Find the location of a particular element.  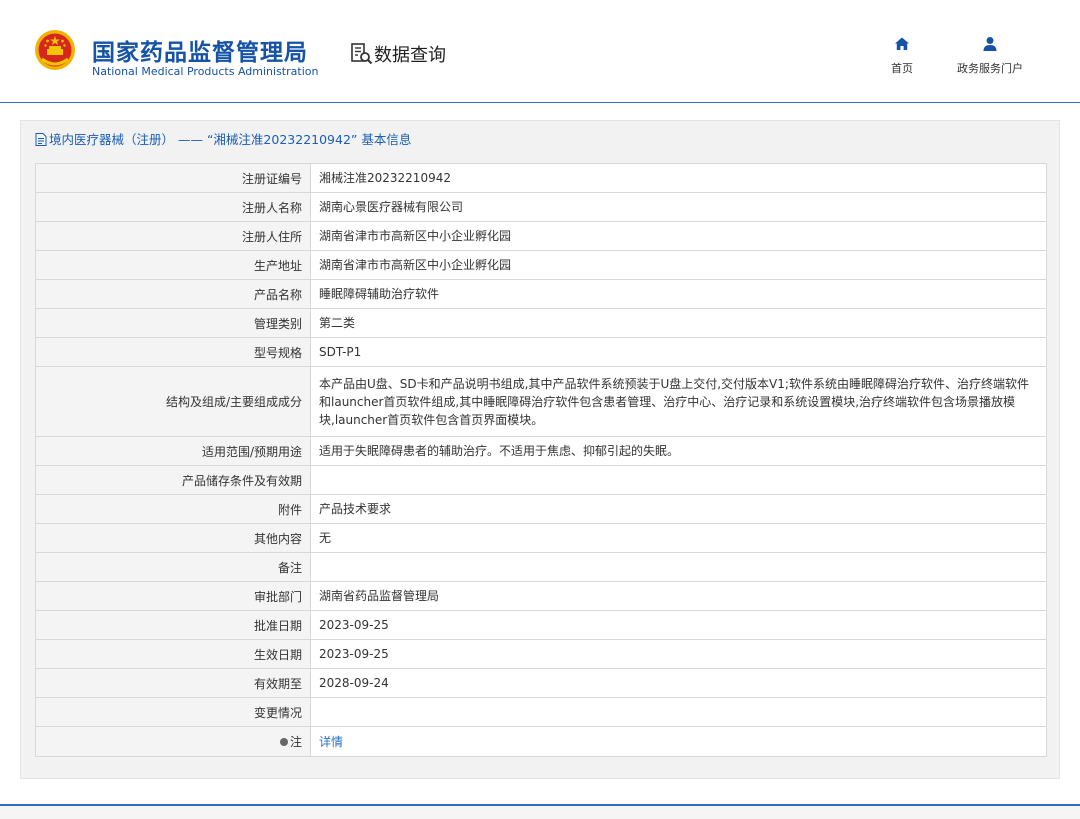

row-label: 批准日期 is located at coordinates (173, 625).